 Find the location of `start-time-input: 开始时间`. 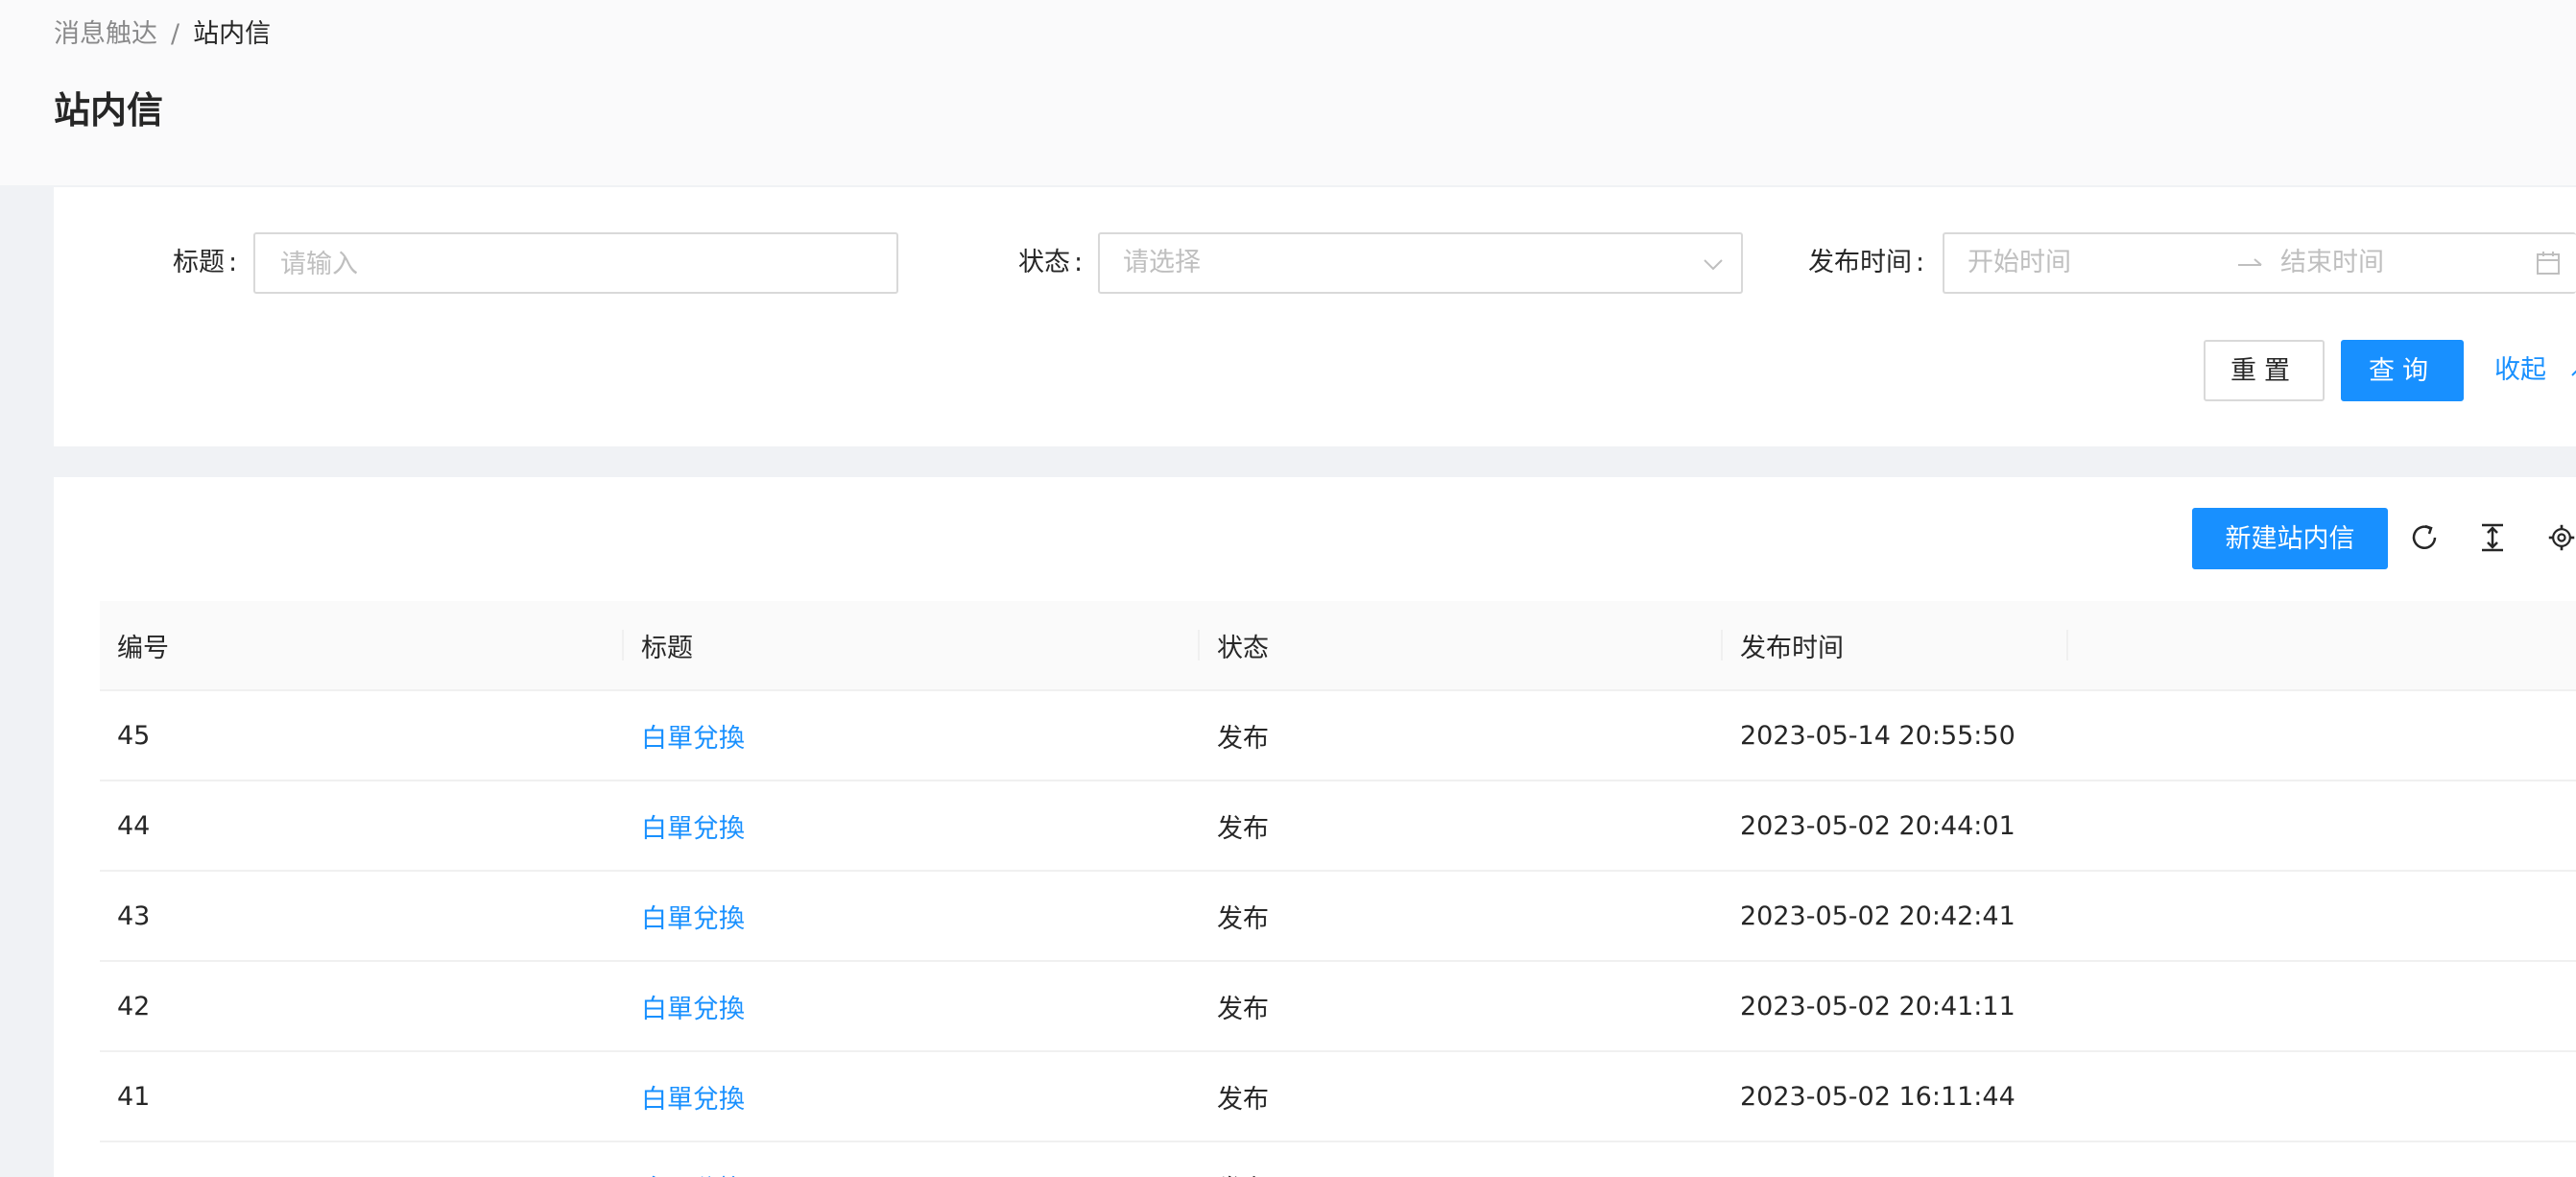

start-time-input: 开始时间 is located at coordinates (2019, 263).